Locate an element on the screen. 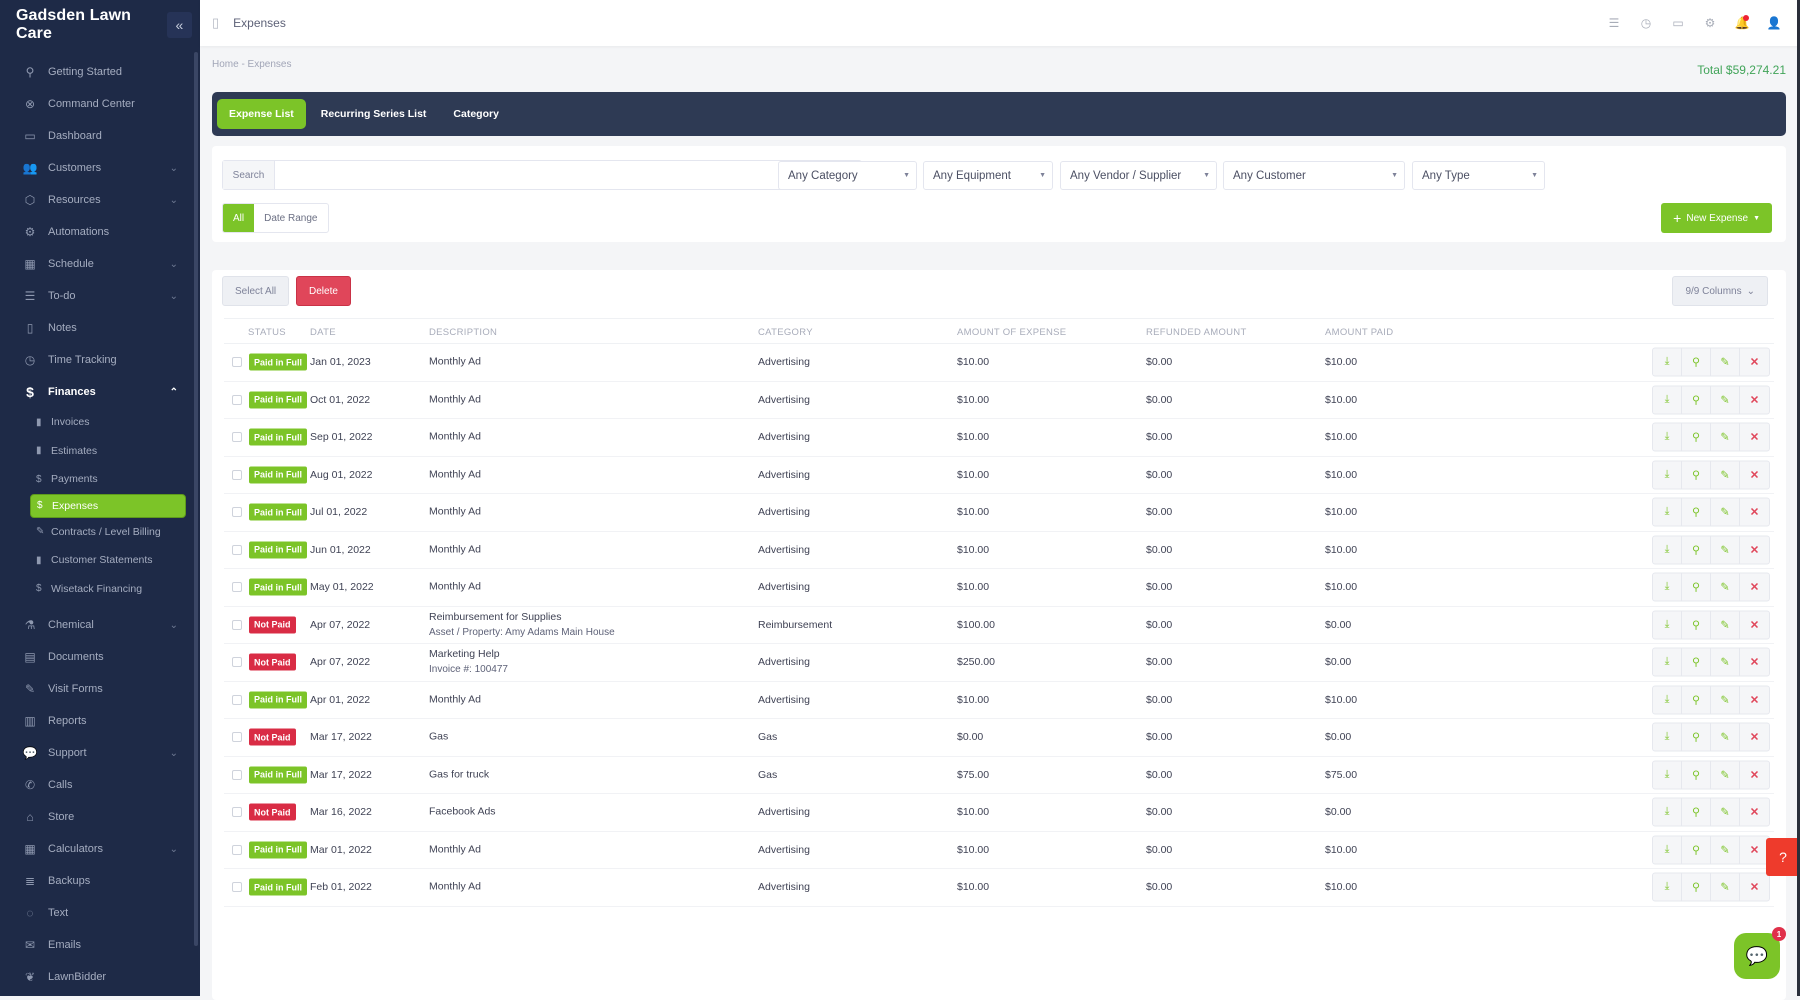 This screenshot has height=1000, width=1800. chevron-up-icon: ⌃ is located at coordinates (174, 392).